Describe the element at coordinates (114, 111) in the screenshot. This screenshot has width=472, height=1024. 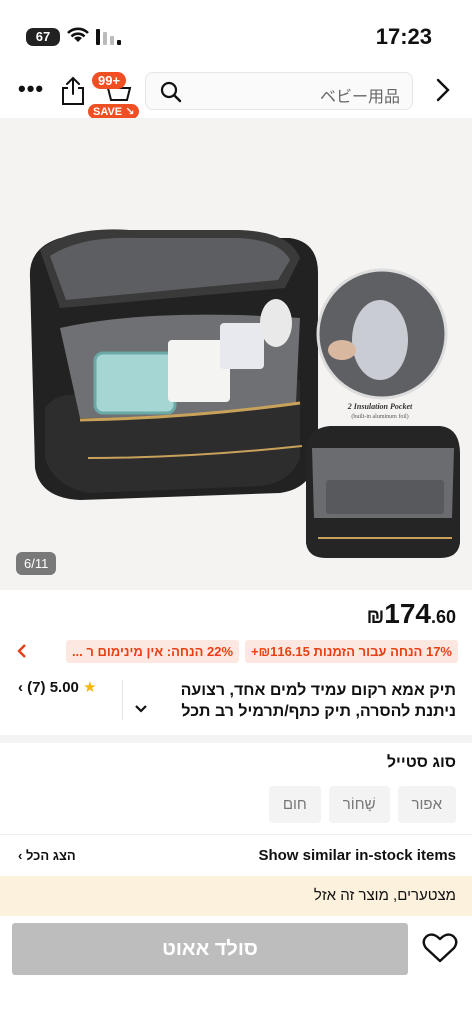
I see `save-badge: SAVE ↘` at that location.